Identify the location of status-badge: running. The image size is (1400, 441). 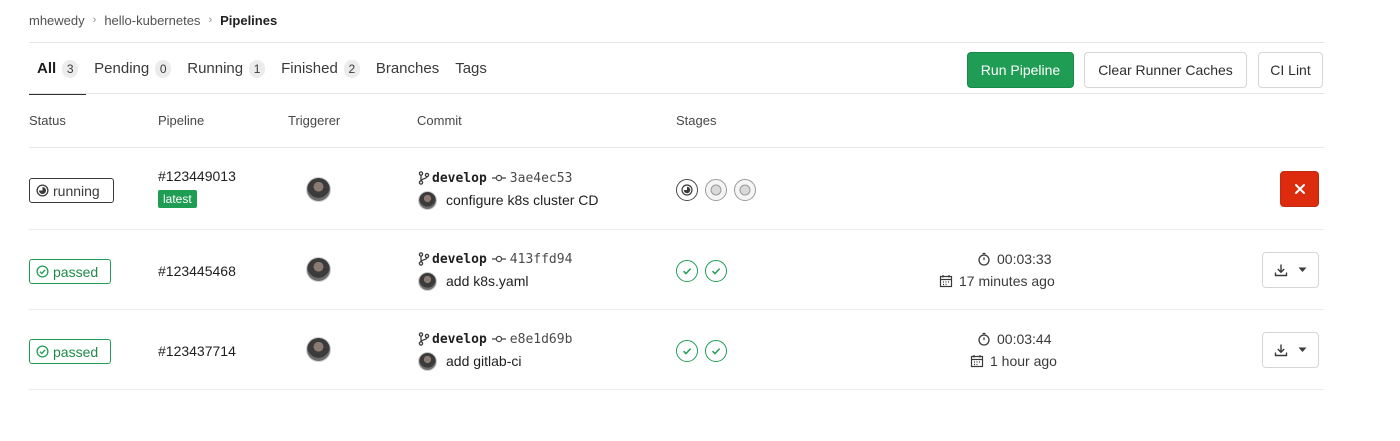
(71, 190).